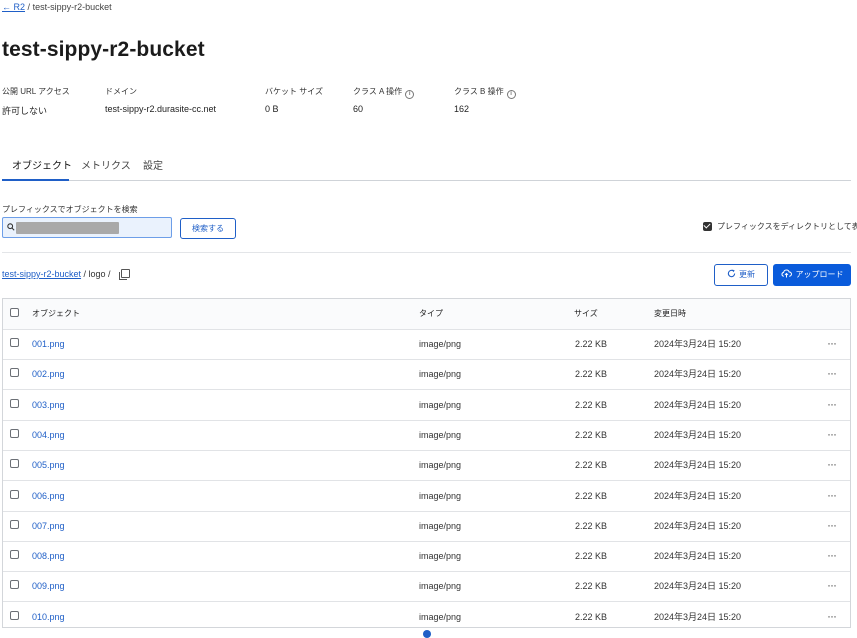 This screenshot has width=857, height=638. Describe the element at coordinates (41, 274) in the screenshot. I see `path-bucket-link: test-sippy-r2-bucket` at that location.